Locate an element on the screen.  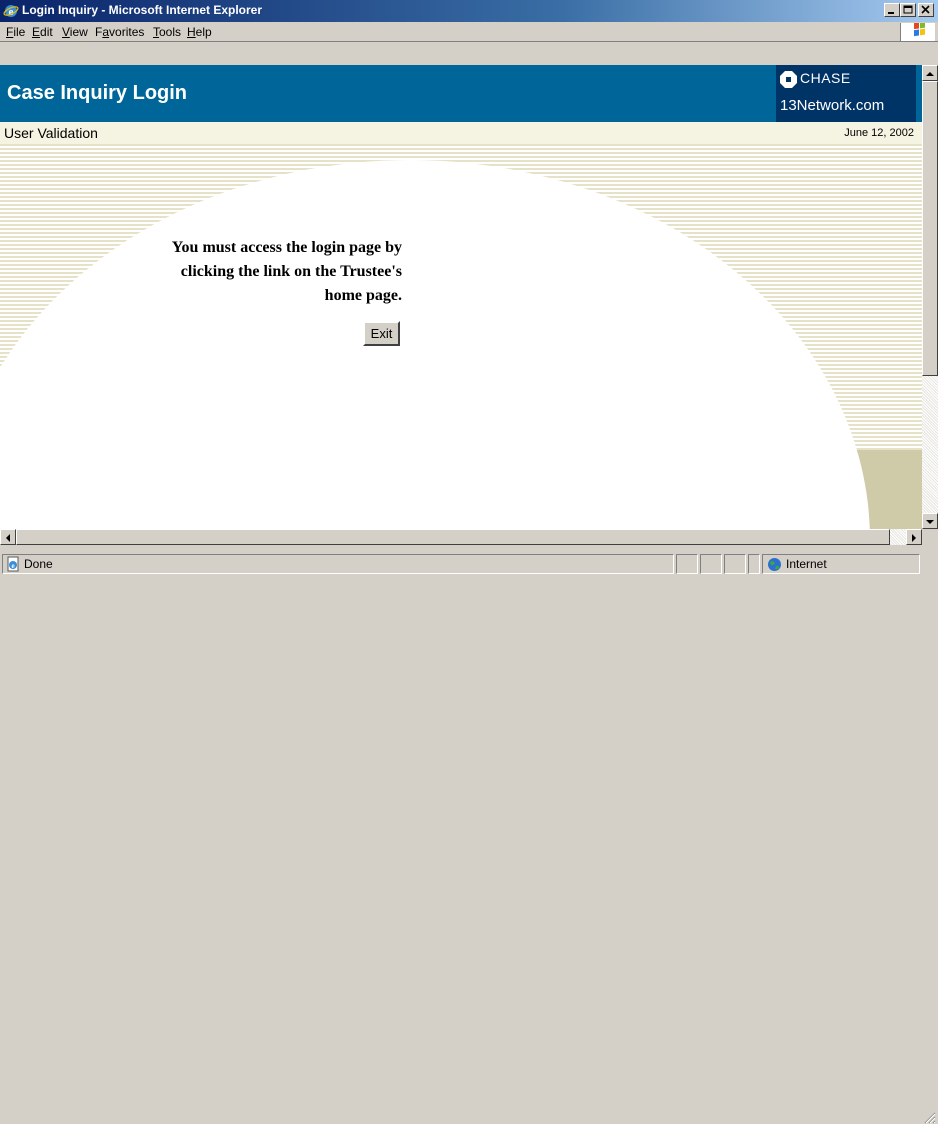
date-label: June 12, 2002 is located at coordinates (879, 133).